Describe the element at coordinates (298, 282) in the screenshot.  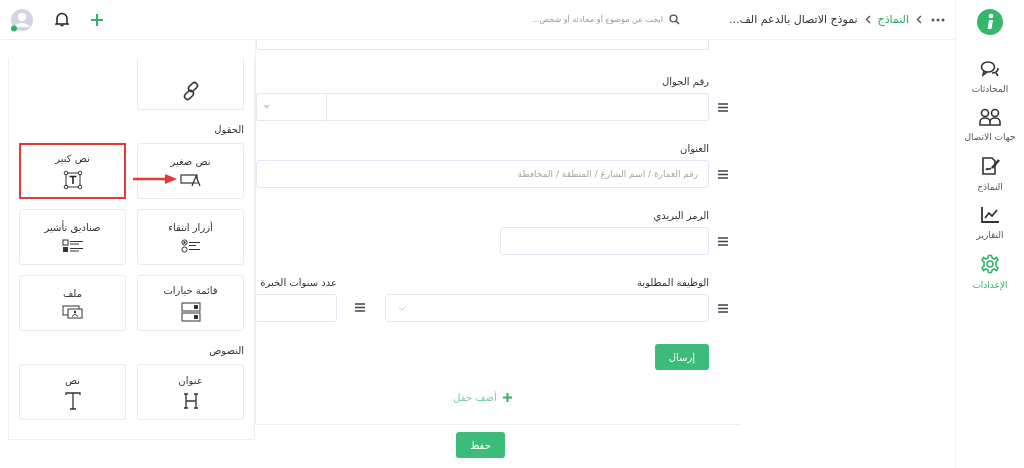
I see `field-label: عدد سنوات الخبرة` at that location.